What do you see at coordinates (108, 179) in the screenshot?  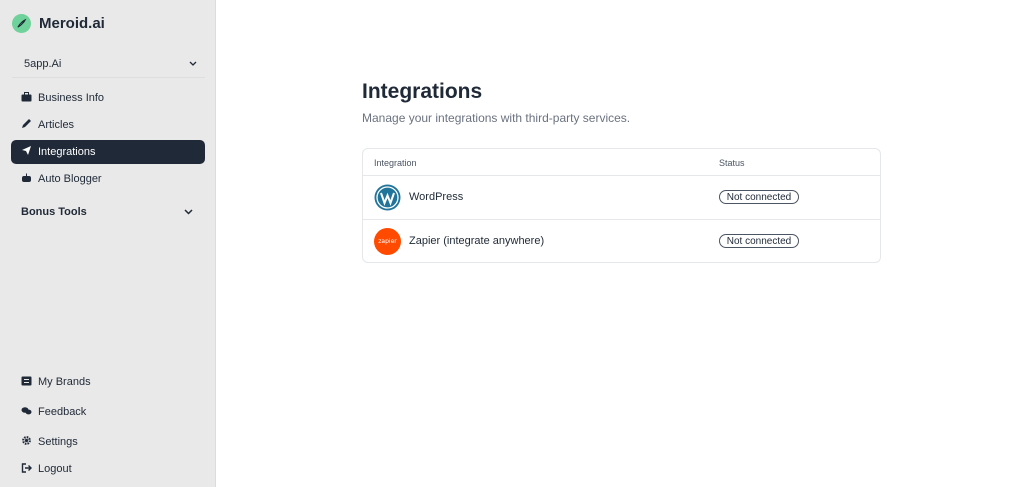 I see `nav-auto-blogger: Auto Blogger` at bounding box center [108, 179].